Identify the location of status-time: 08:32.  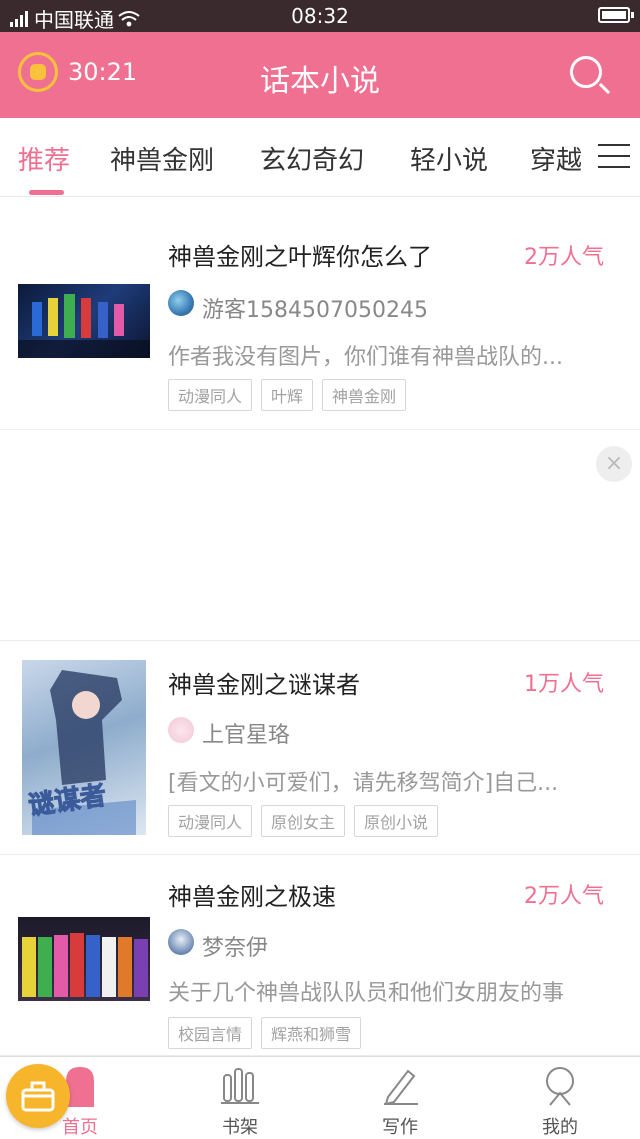
(320, 16).